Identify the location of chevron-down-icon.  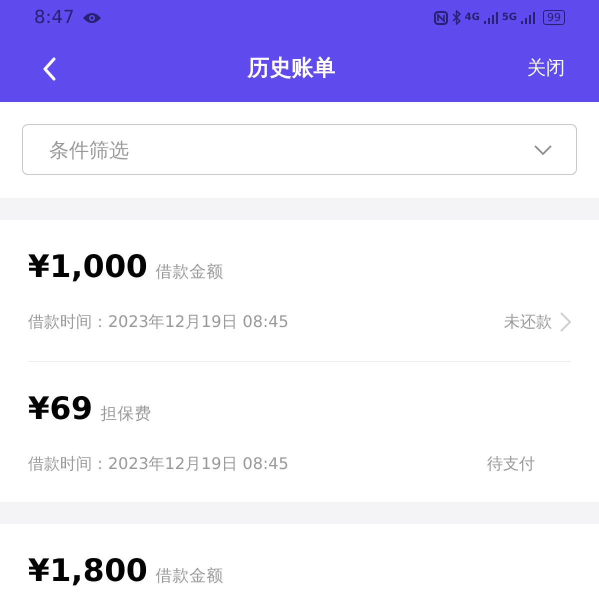
(543, 149).